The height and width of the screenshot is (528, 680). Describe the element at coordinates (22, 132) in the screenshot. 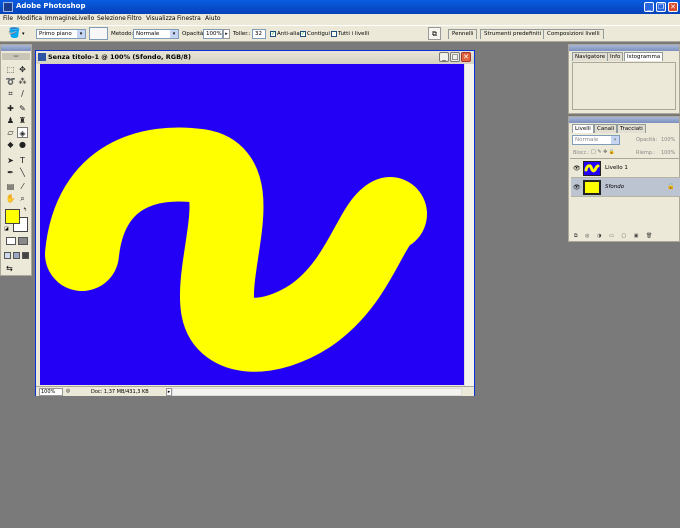

I see `paint-bucket-tool-icon: ◈` at that location.